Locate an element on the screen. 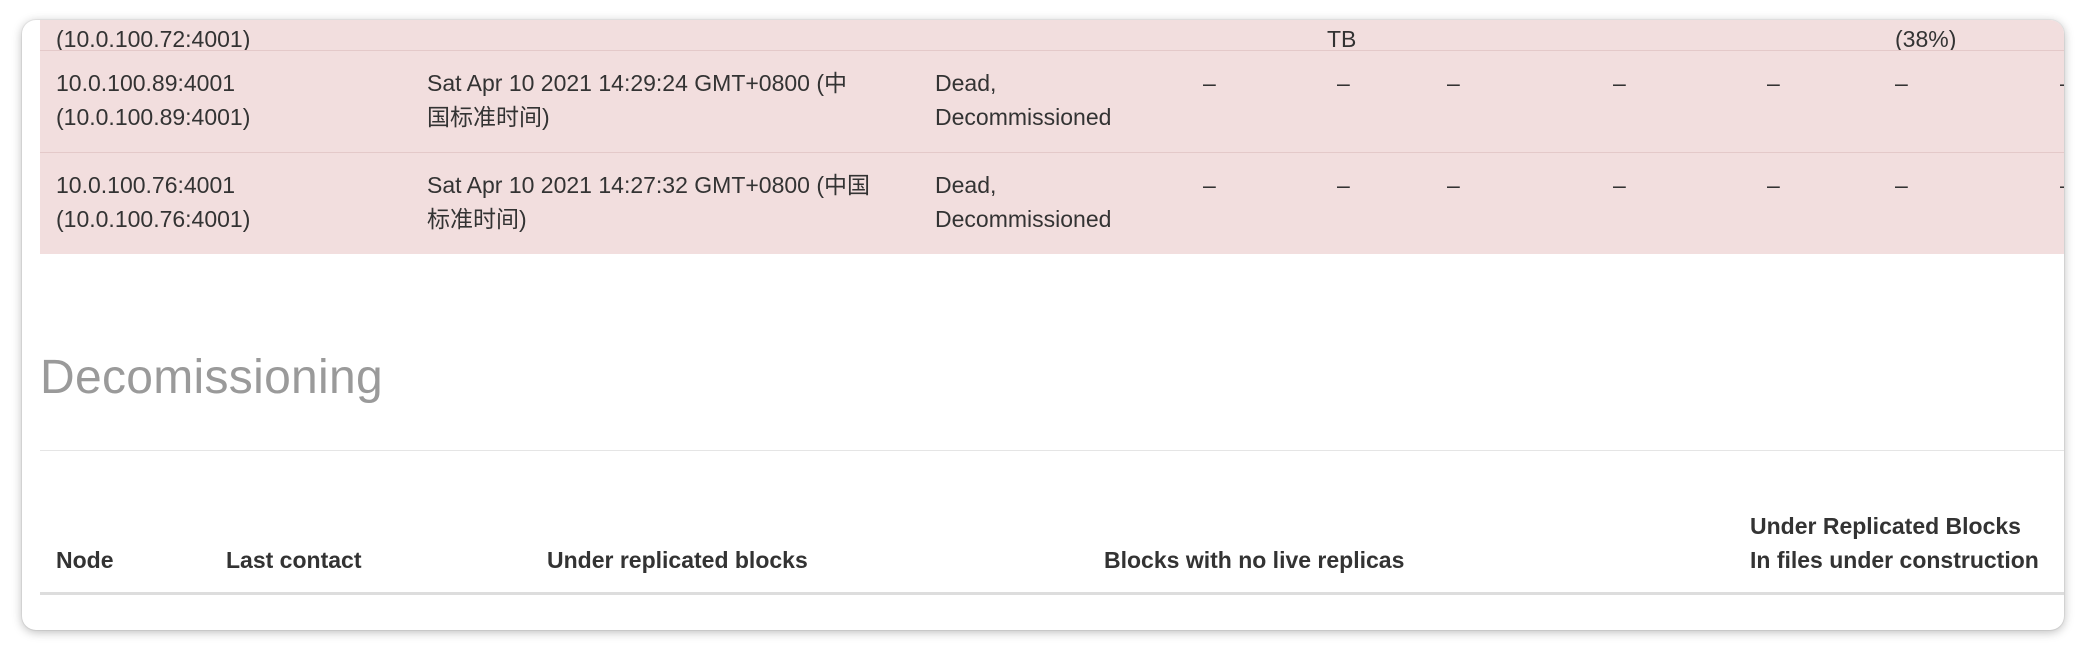 The width and height of the screenshot is (2086, 650). column-header-no-live-replicas: Blocks with no live replicas is located at coordinates (1254, 560).